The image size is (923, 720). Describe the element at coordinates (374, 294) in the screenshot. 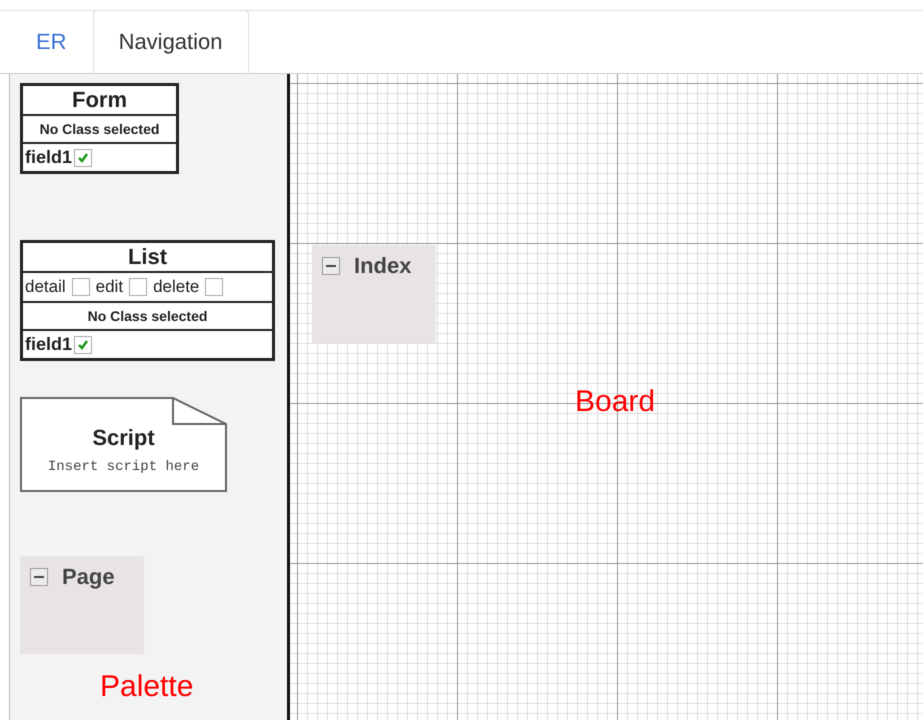

I see `group-node: Index` at that location.